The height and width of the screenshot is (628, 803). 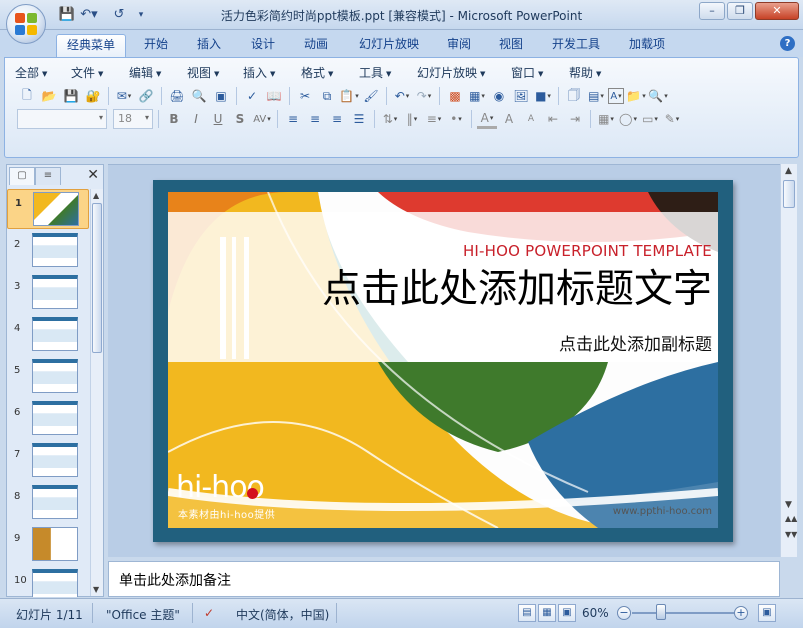 What do you see at coordinates (240, 119) in the screenshot?
I see `shadow-icon: S` at bounding box center [240, 119].